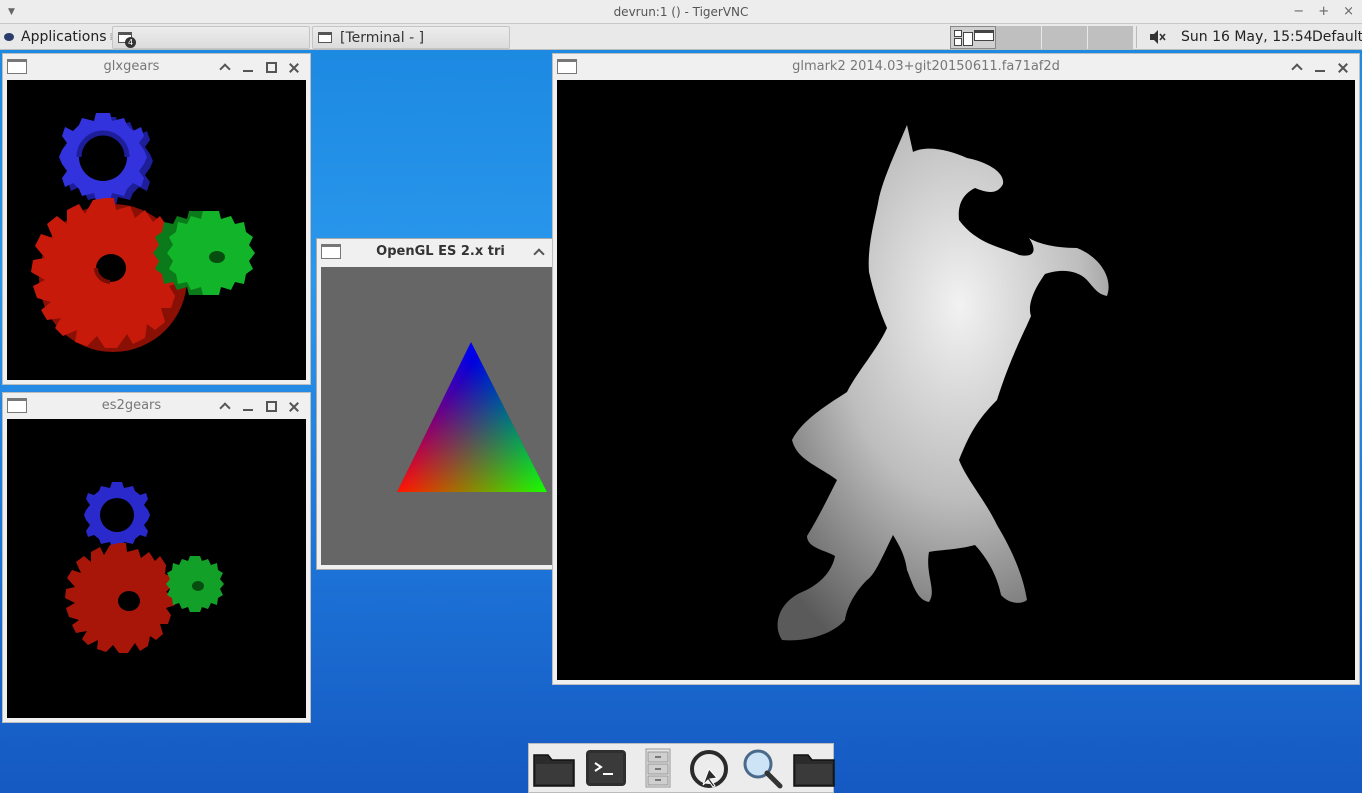  Describe the element at coordinates (440, 251) in the screenshot. I see `window-title: OpenGL ES 2.x tri` at that location.